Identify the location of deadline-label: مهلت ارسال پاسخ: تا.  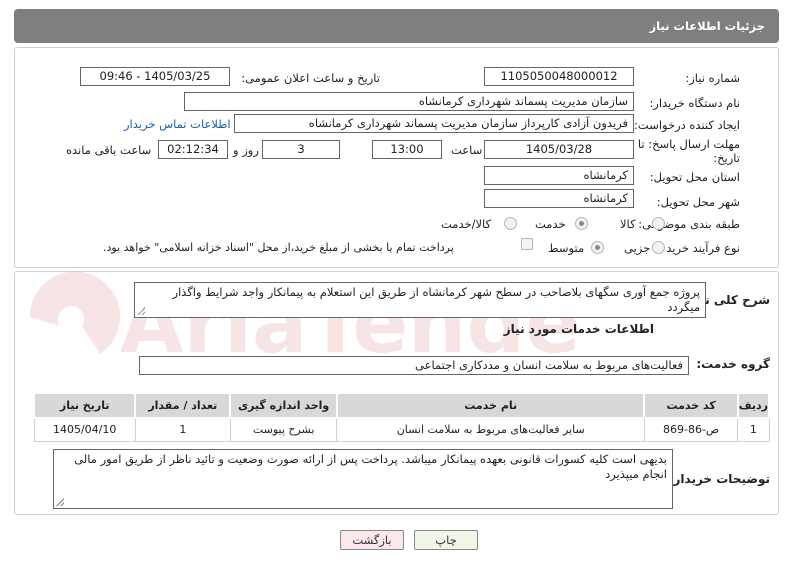
(688, 144).